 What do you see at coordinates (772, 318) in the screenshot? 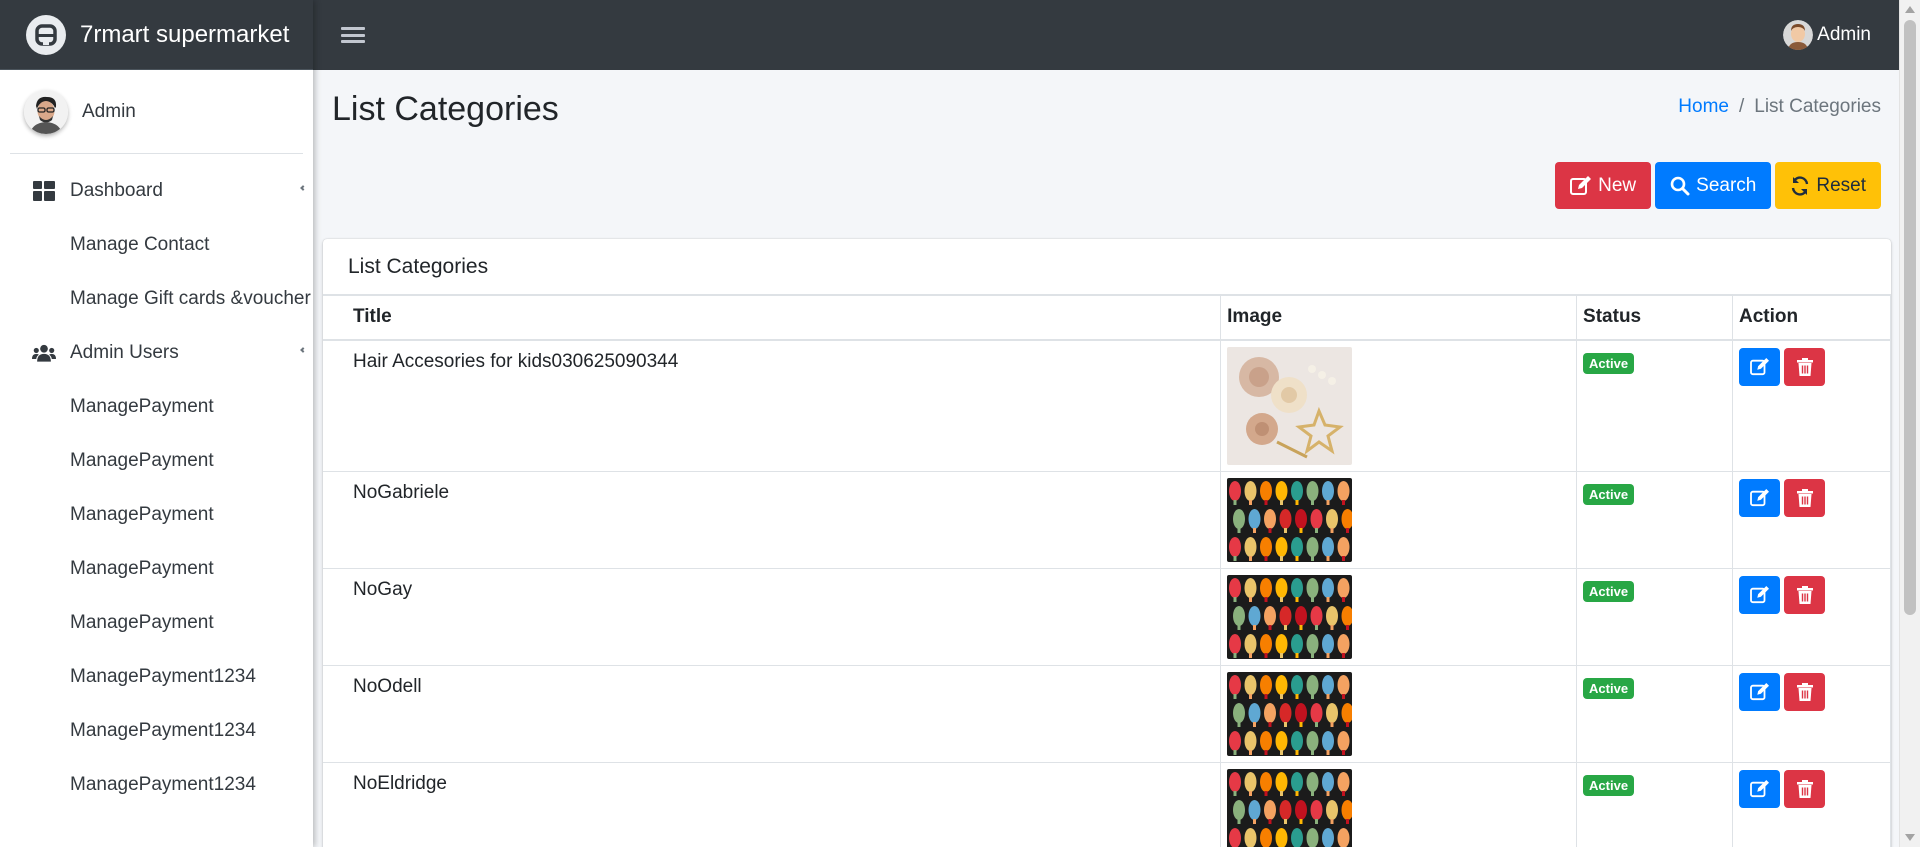
I see `column-header-title: Title` at bounding box center [772, 318].